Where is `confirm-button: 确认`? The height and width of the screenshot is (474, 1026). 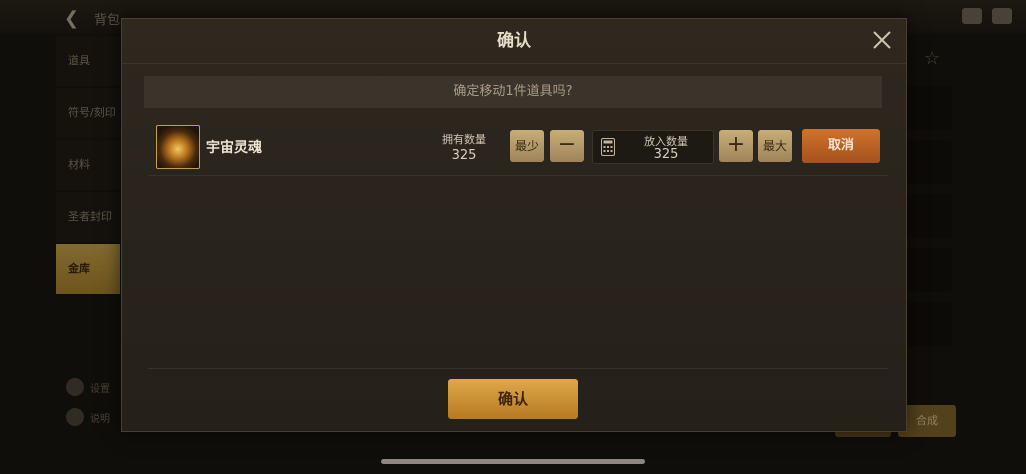 confirm-button: 确认 is located at coordinates (513, 399).